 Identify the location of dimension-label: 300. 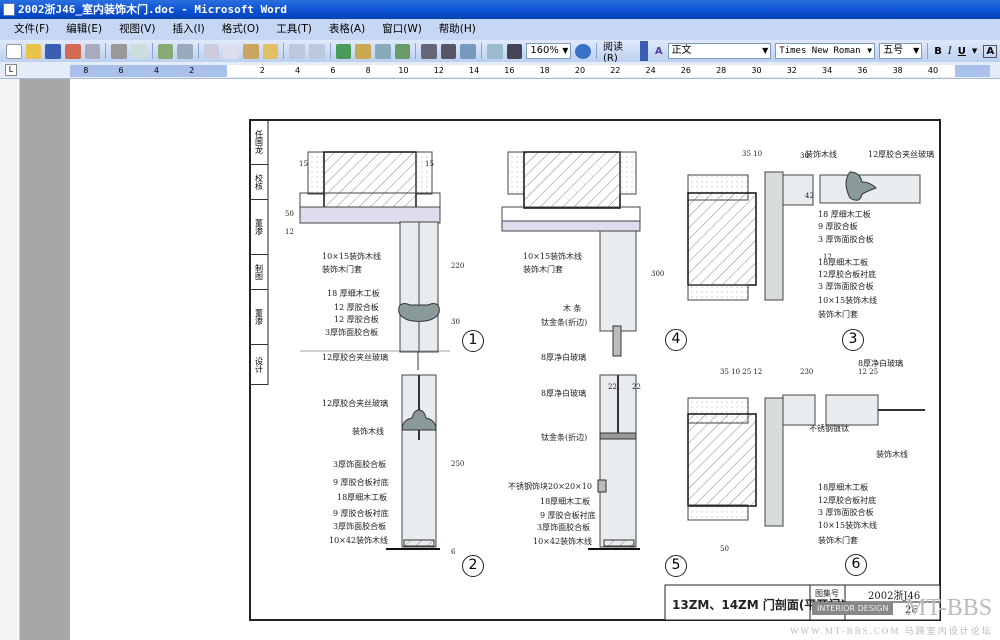
(658, 274).